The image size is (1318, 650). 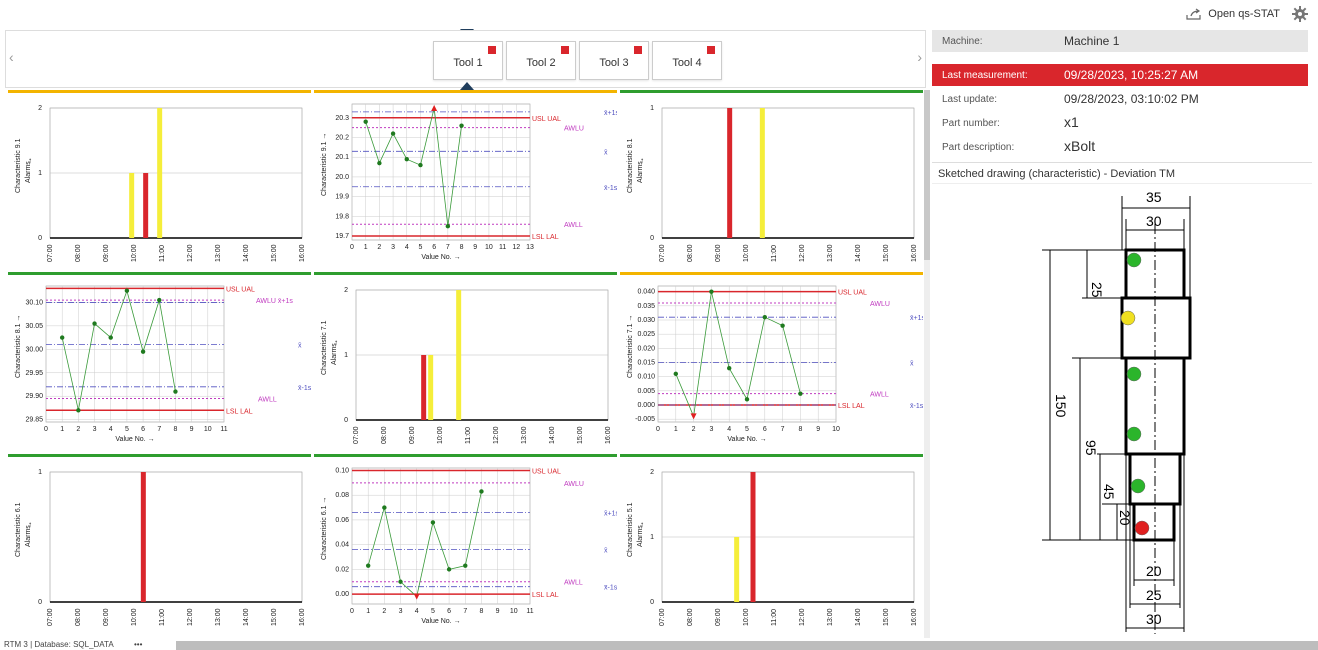 I want to click on lsl-label: LSL LAL, so click(x=851, y=406).